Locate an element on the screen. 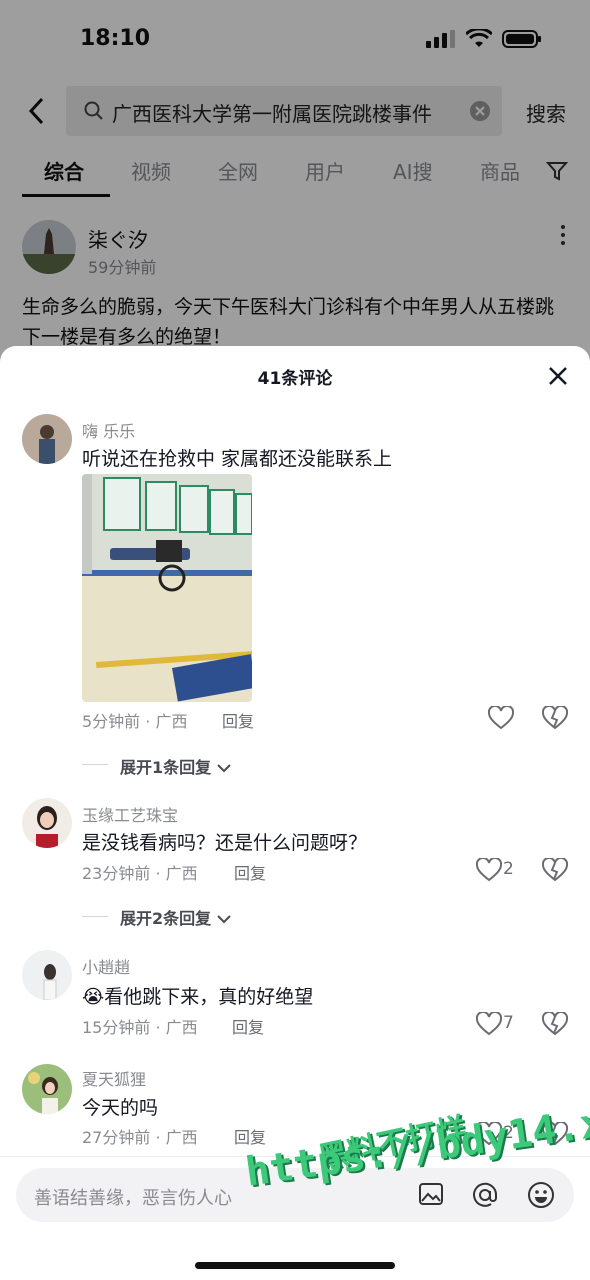 The image size is (590, 1280). like-count: 2 is located at coordinates (508, 869).